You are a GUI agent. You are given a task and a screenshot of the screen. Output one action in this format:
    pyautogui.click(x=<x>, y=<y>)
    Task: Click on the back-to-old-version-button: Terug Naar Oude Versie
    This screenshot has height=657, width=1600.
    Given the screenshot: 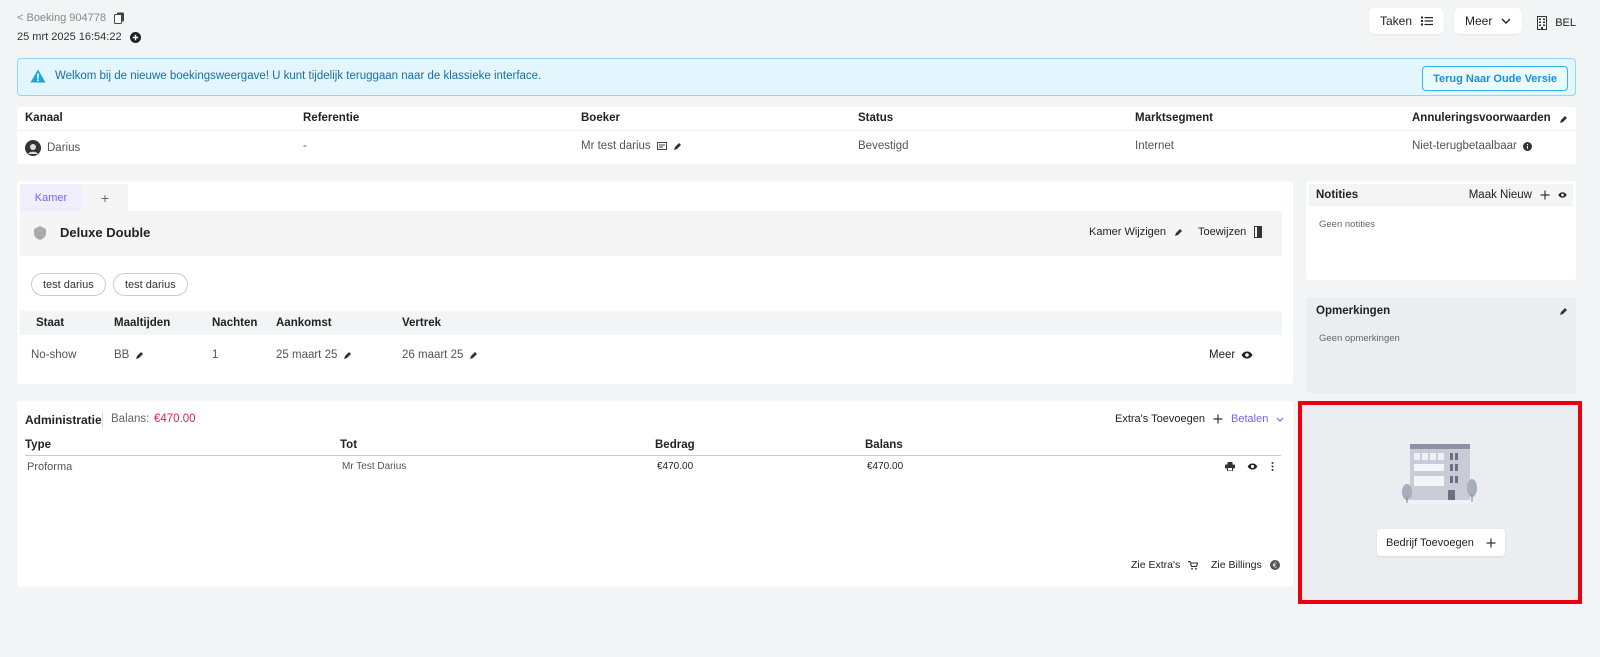 What is the action you would take?
    pyautogui.click(x=1495, y=78)
    